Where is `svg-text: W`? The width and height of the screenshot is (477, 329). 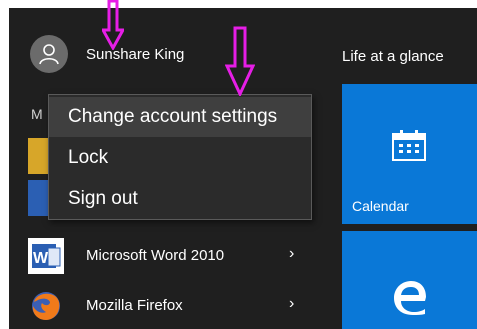 svg-text: W is located at coordinates (41, 258).